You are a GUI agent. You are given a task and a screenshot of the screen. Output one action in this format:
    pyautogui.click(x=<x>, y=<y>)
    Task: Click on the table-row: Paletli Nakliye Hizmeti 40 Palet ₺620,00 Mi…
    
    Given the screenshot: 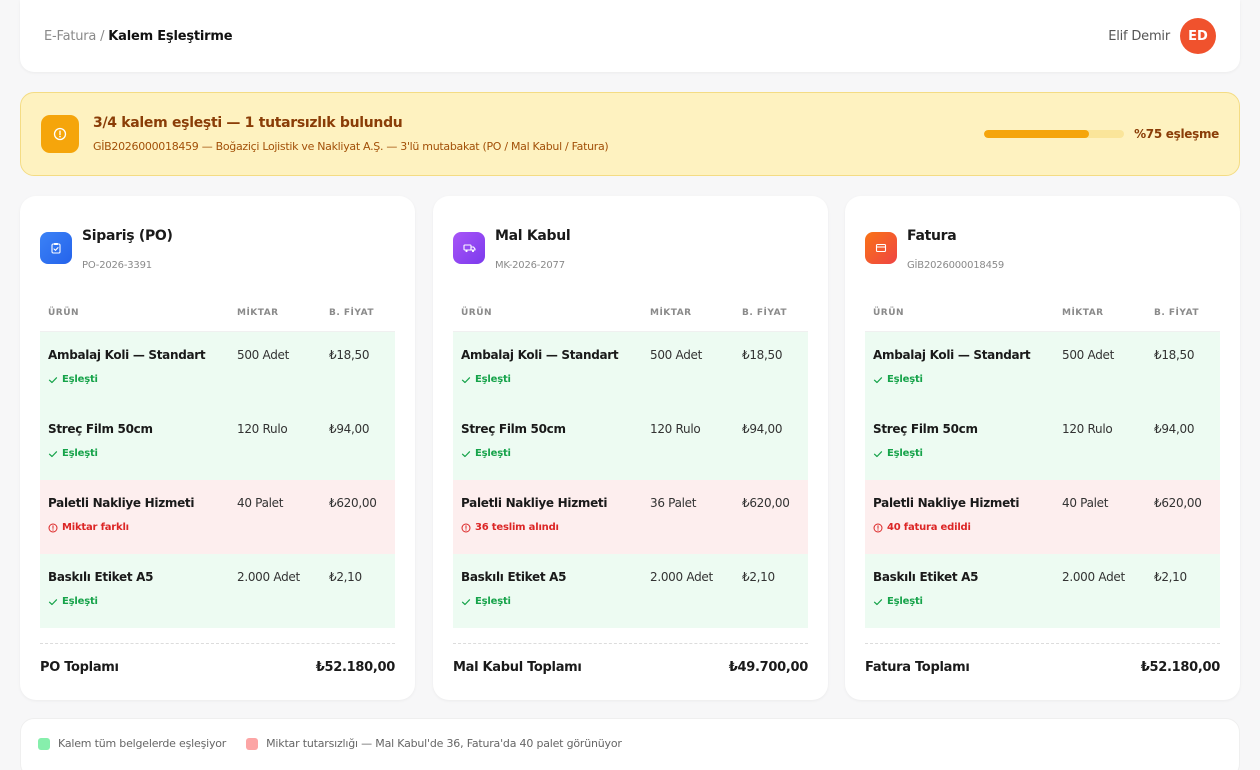 What is the action you would take?
    pyautogui.click(x=217, y=517)
    